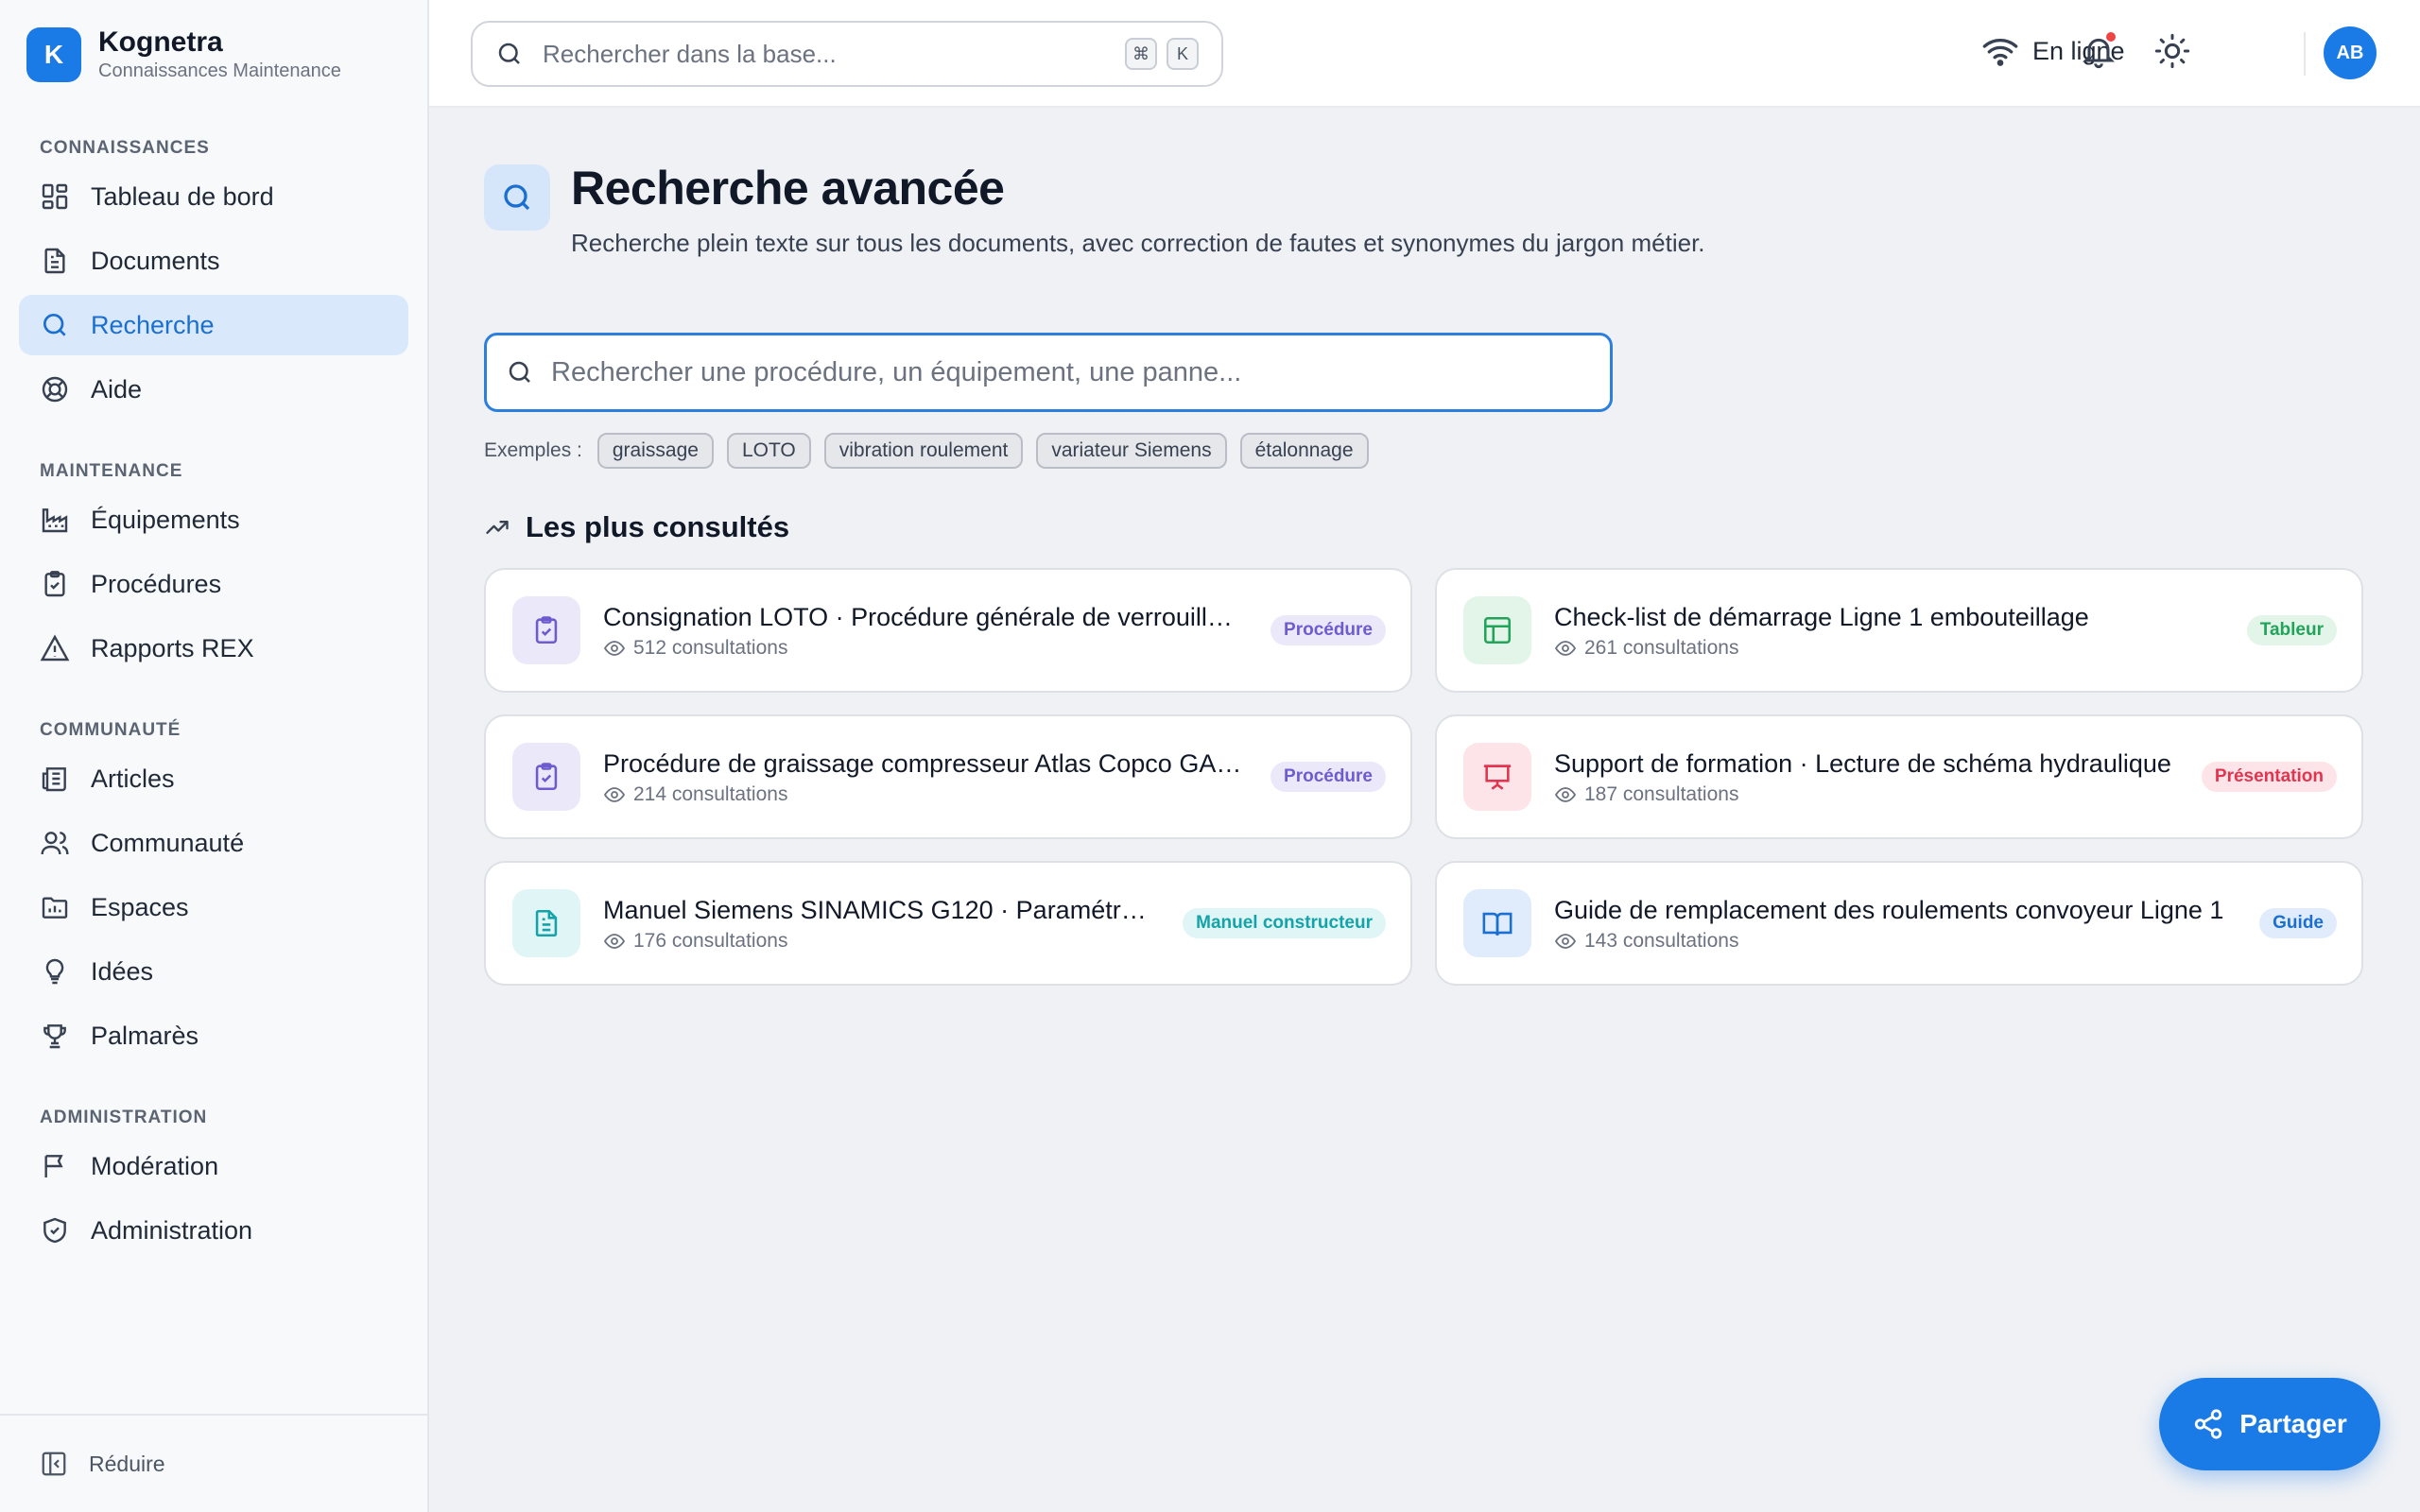 This screenshot has width=2420, height=1512. What do you see at coordinates (788, 188) in the screenshot?
I see `page-title: Recherche avancée` at bounding box center [788, 188].